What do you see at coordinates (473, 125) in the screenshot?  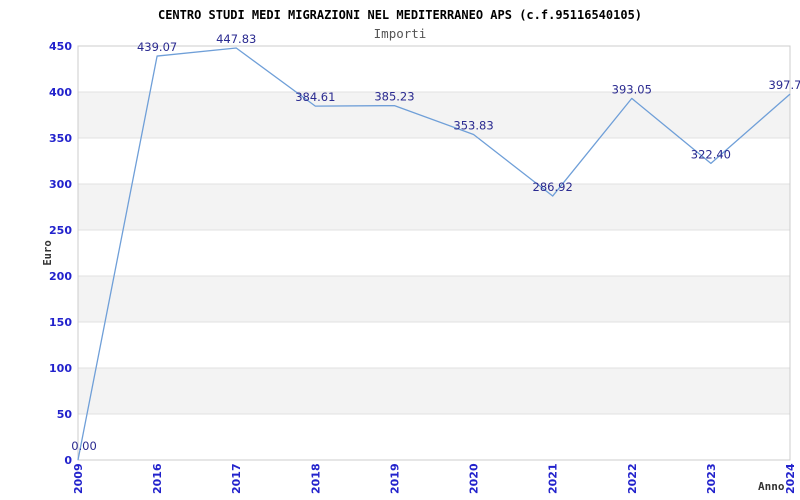 I see `point-value-label: 353.83` at bounding box center [473, 125].